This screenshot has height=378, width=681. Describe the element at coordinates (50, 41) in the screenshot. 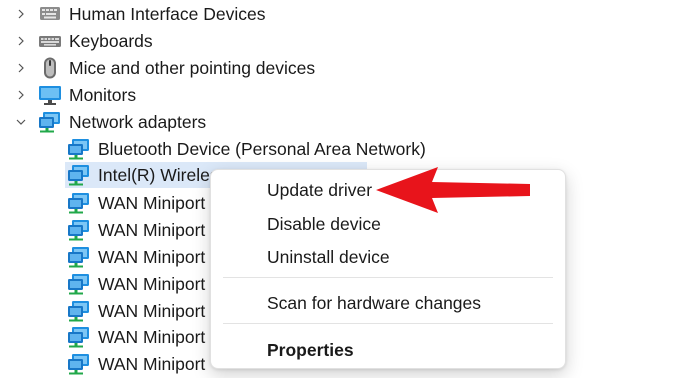

I see `keyboard-icon` at that location.